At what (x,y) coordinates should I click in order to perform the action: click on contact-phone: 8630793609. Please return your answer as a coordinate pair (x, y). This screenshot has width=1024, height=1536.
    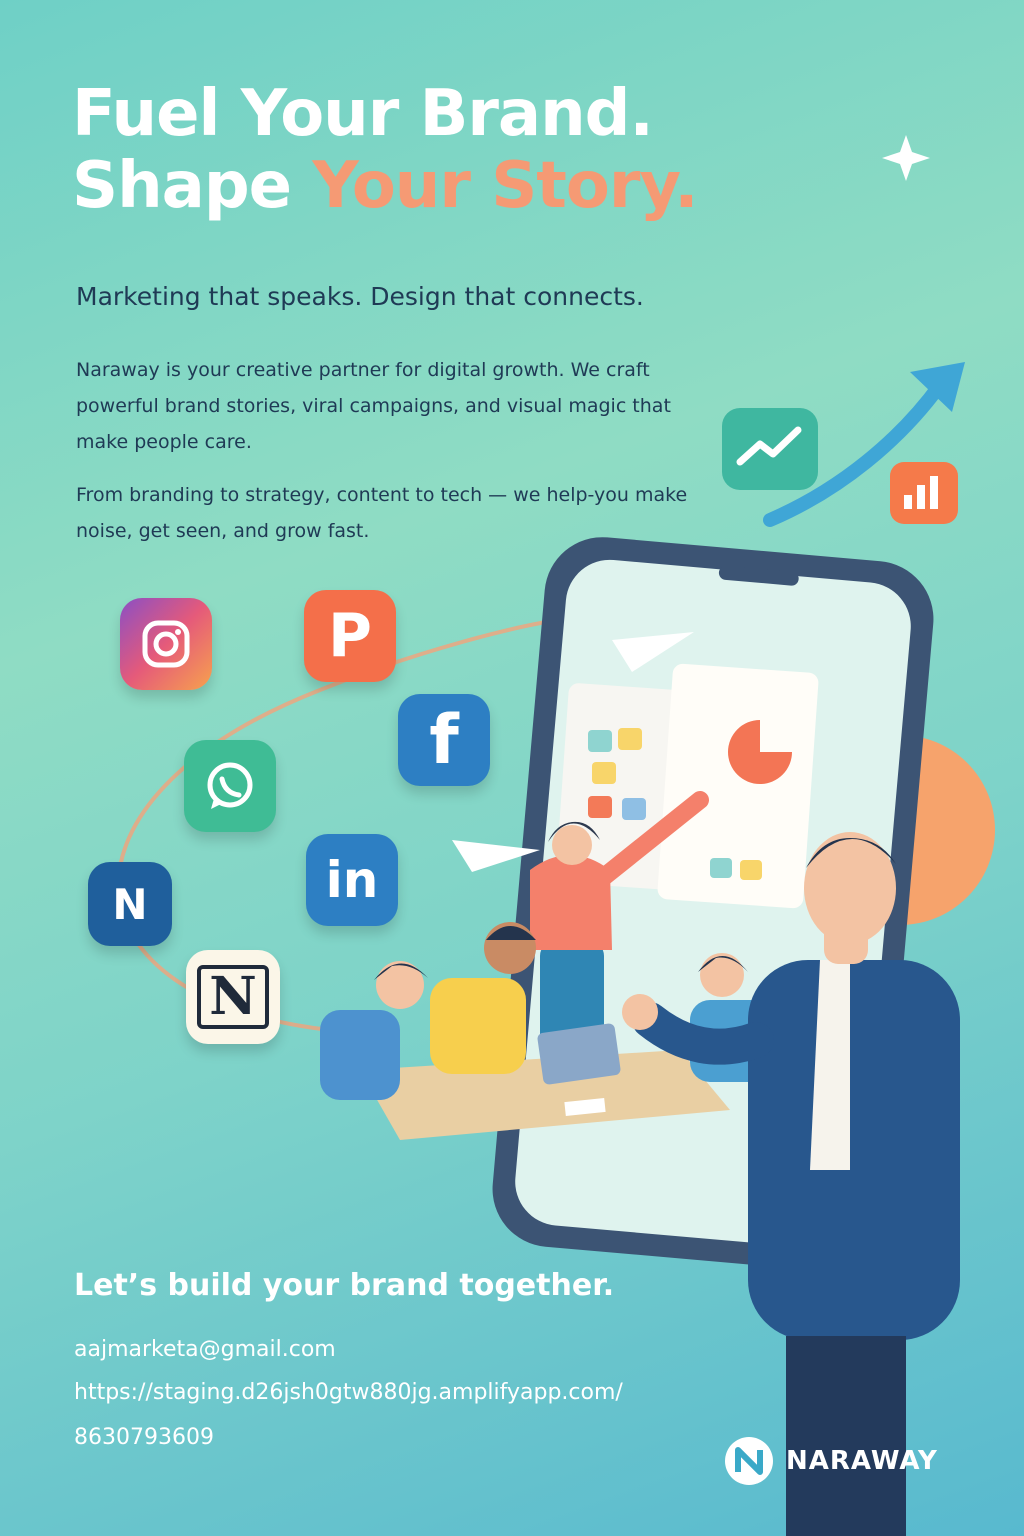
    Looking at the image, I should click on (144, 1437).